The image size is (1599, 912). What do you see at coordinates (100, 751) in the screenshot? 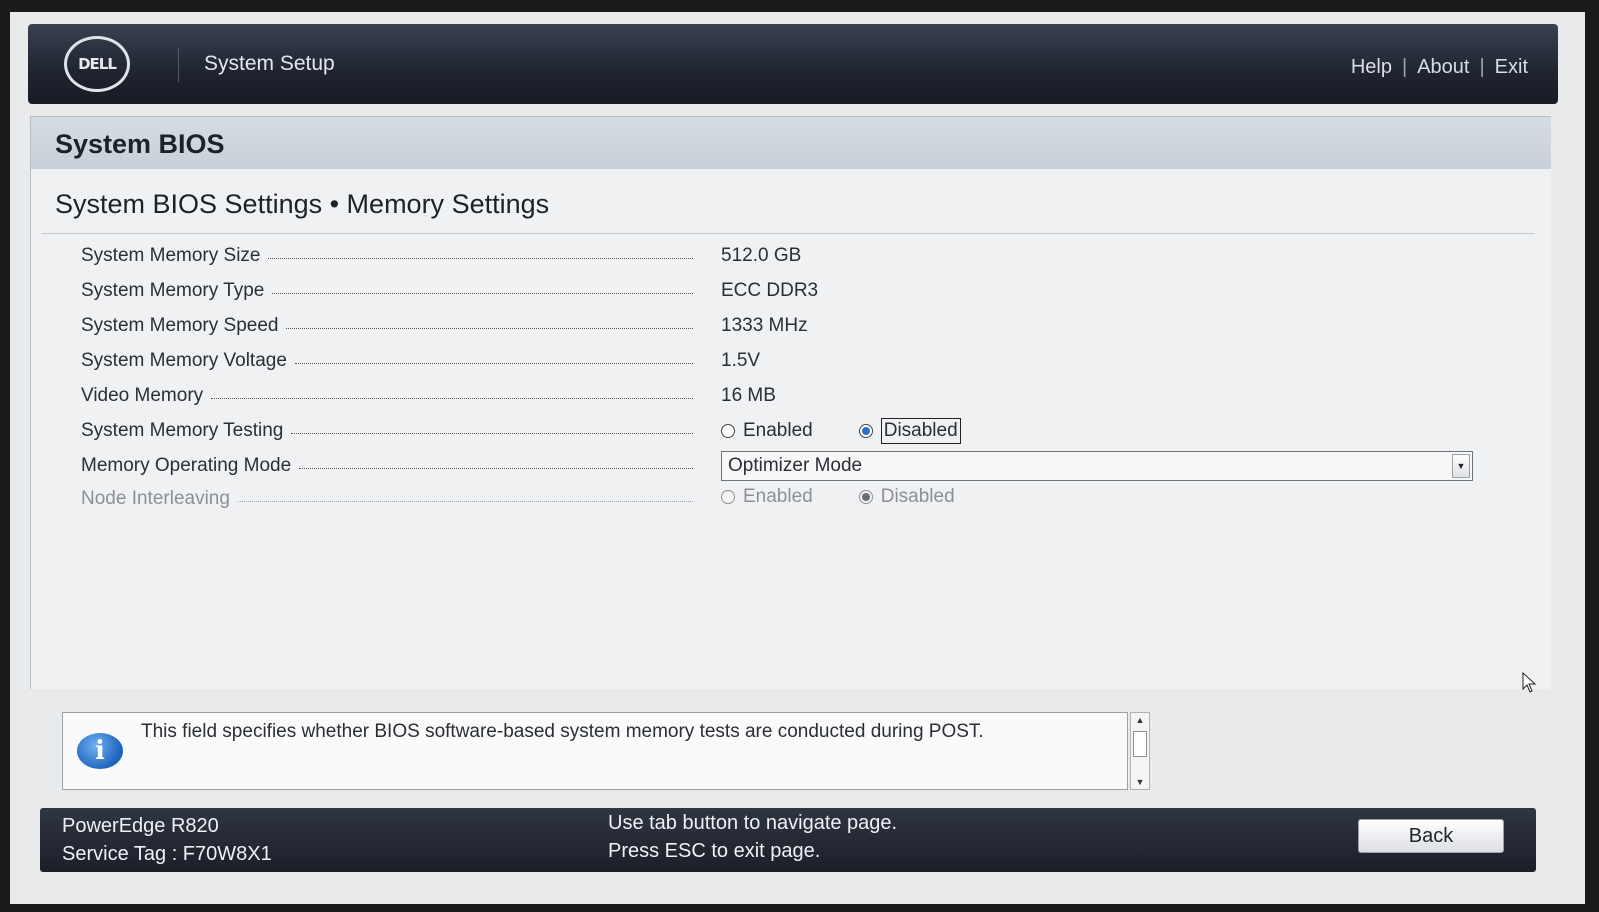
I see `info-icon: i` at bounding box center [100, 751].